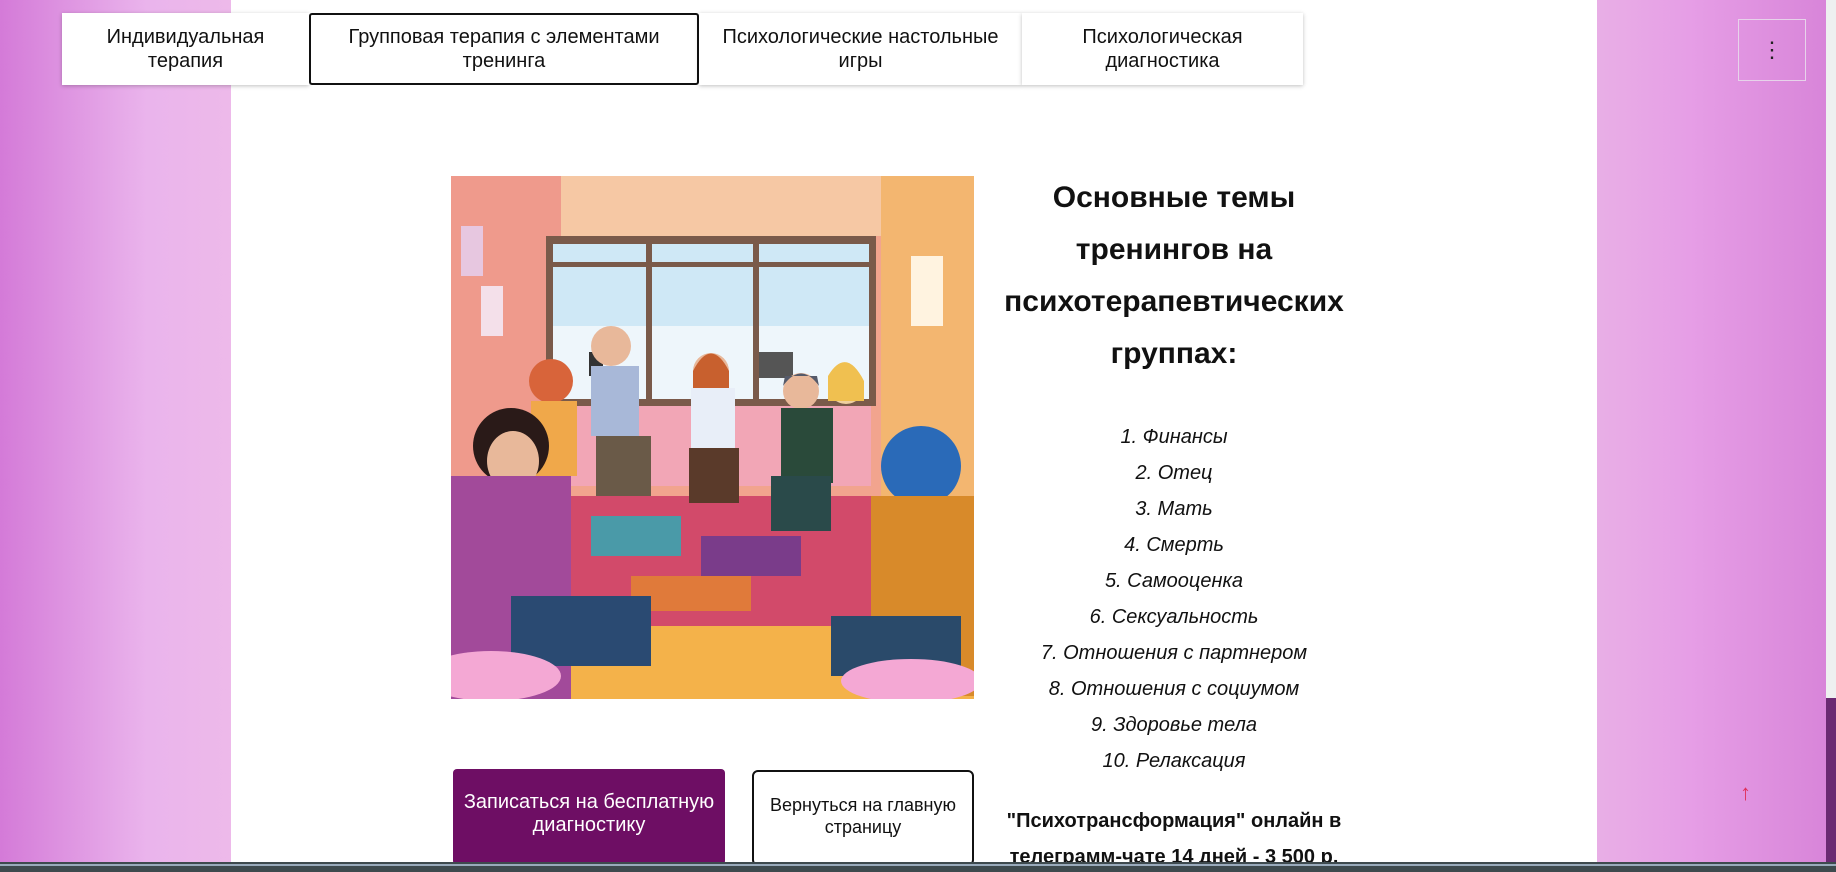 The width and height of the screenshot is (1836, 872). I want to click on list-item: 3. Мать, so click(1174, 509).